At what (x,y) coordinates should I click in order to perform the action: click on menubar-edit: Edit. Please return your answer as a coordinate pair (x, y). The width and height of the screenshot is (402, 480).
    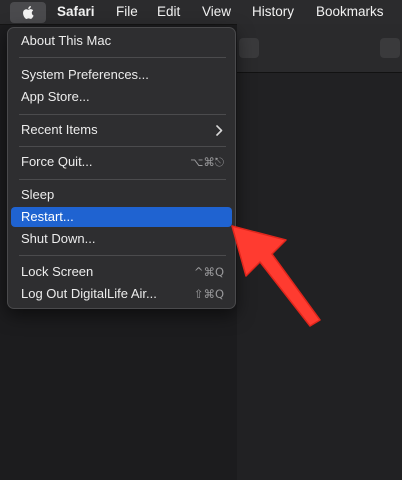
    Looking at the image, I should click on (168, 12).